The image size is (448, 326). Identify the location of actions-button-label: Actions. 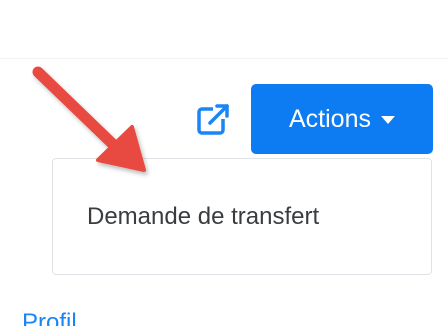
(330, 118).